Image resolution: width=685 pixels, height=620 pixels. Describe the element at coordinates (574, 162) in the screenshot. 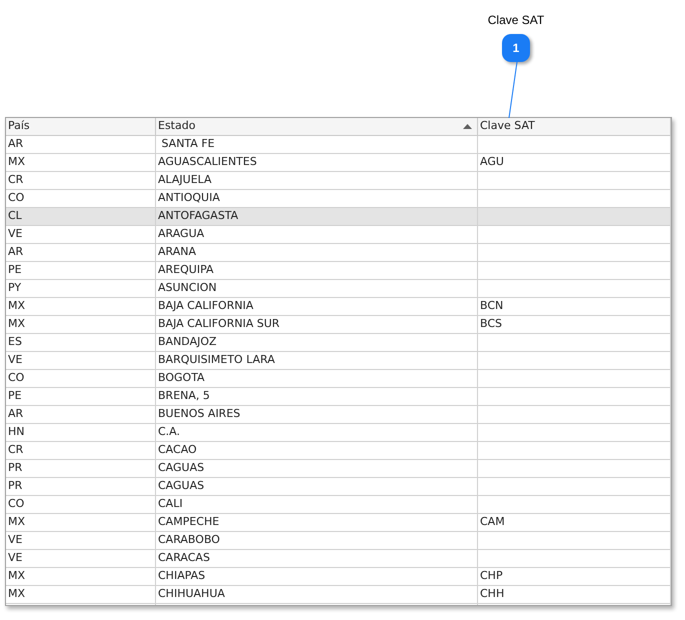

I see `table-cell: AGU` at that location.